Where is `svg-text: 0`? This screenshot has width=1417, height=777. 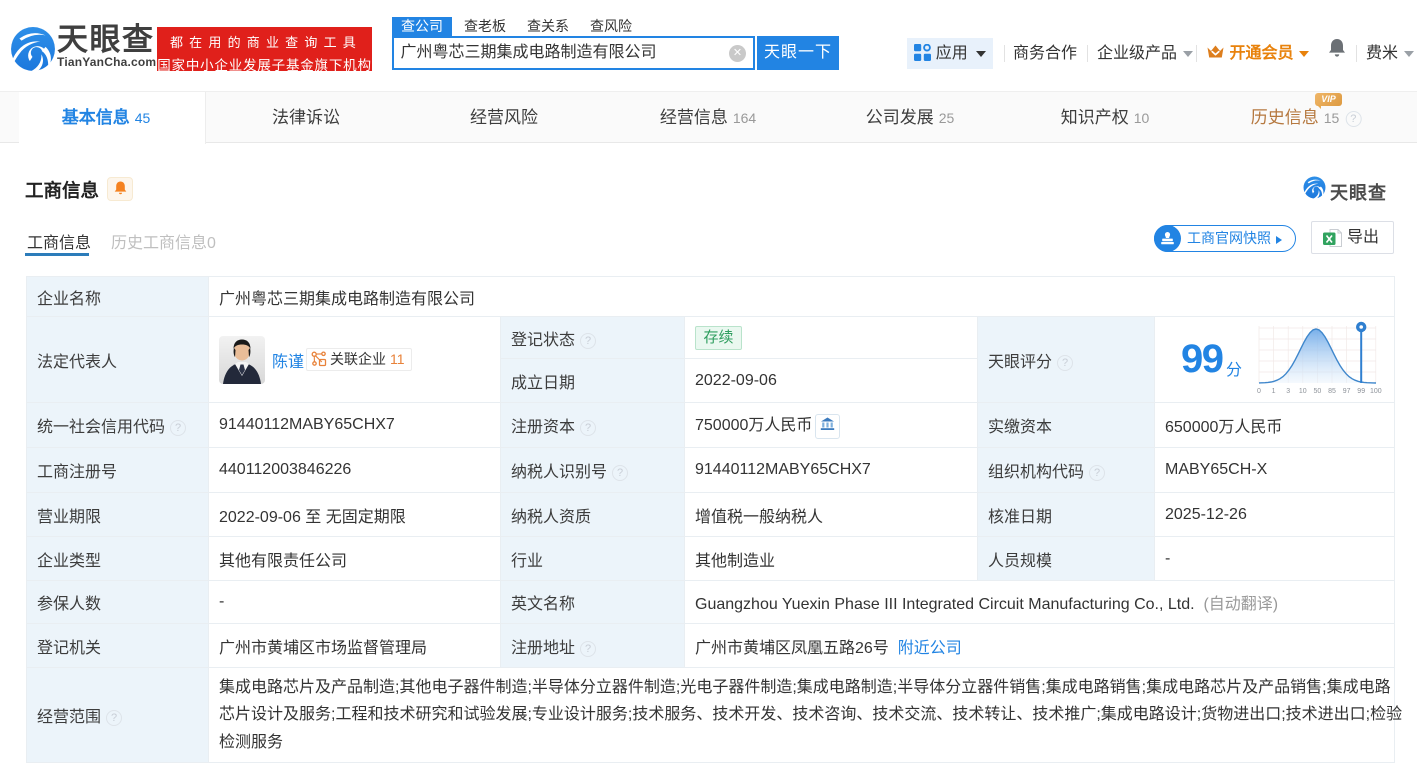 svg-text: 0 is located at coordinates (1259, 391).